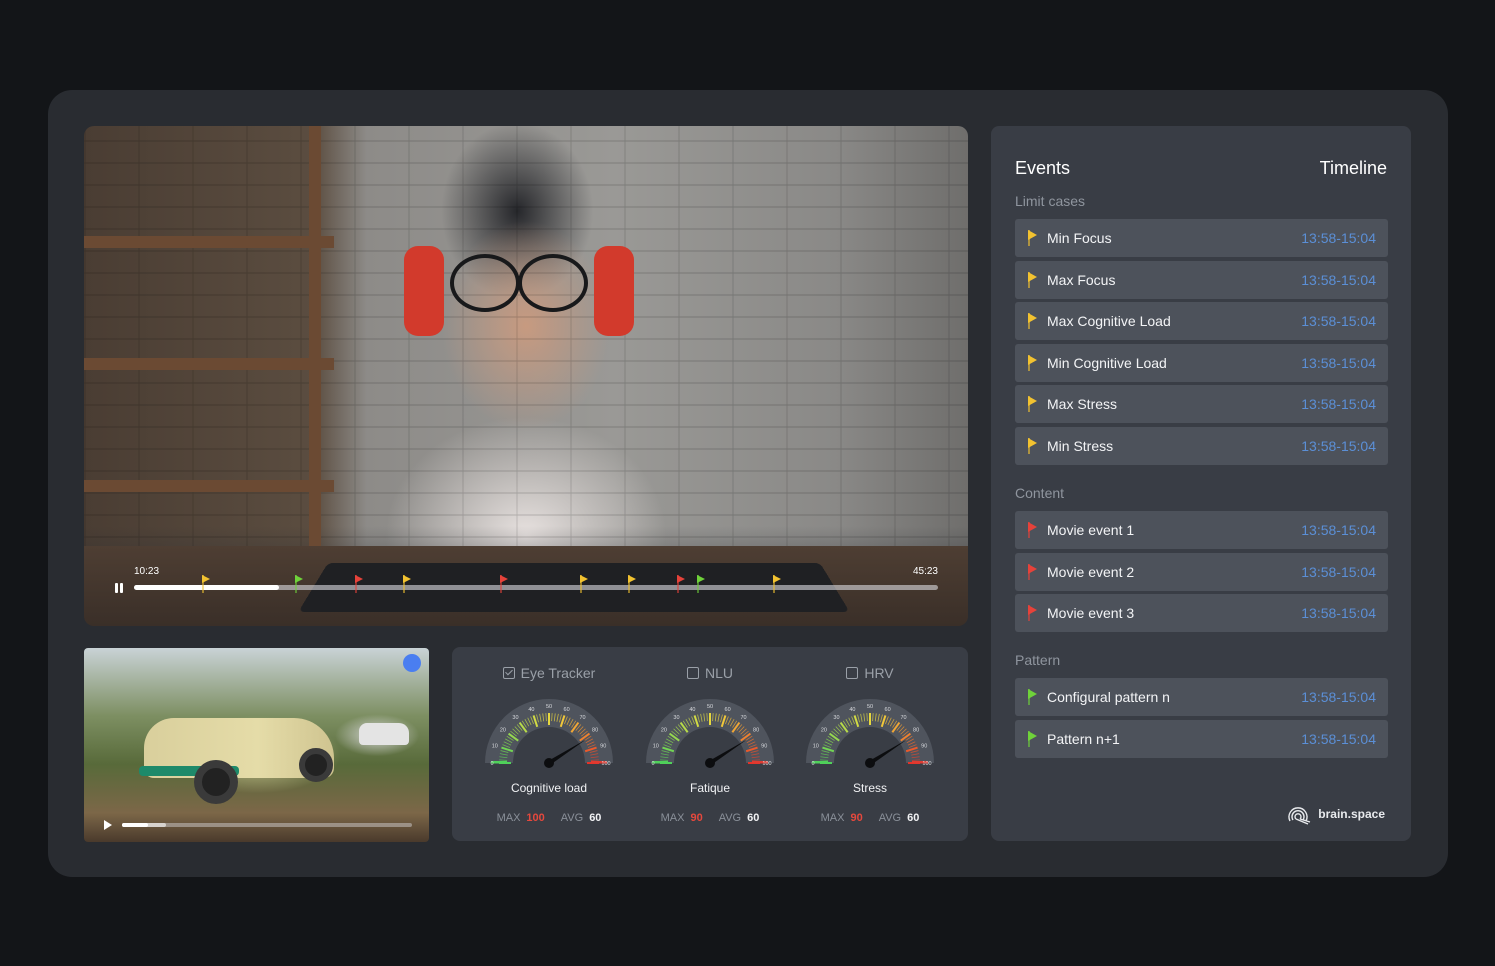  What do you see at coordinates (256, 745) in the screenshot?
I see `secondary-video-player` at bounding box center [256, 745].